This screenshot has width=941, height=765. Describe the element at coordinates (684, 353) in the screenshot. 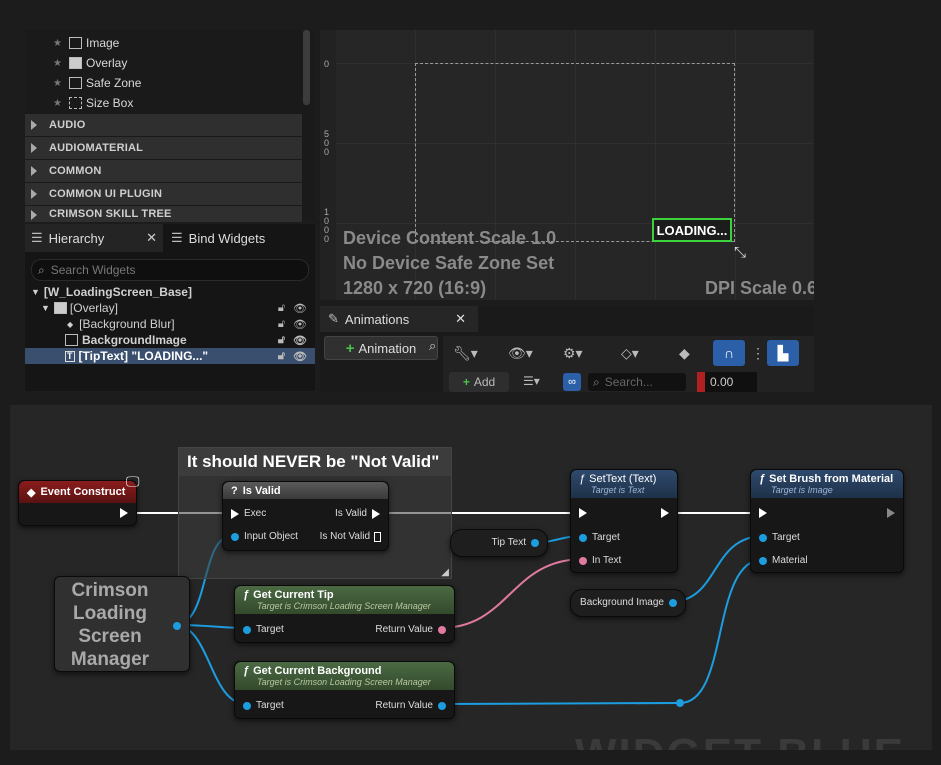

I see `key-icon: ◆` at that location.